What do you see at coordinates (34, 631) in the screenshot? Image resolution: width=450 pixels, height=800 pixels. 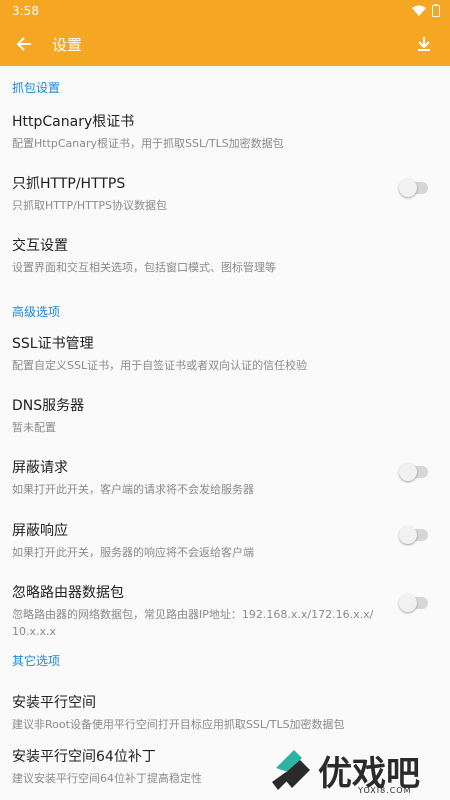 I see `pref-summary-line: 10.x.x.x` at bounding box center [34, 631].